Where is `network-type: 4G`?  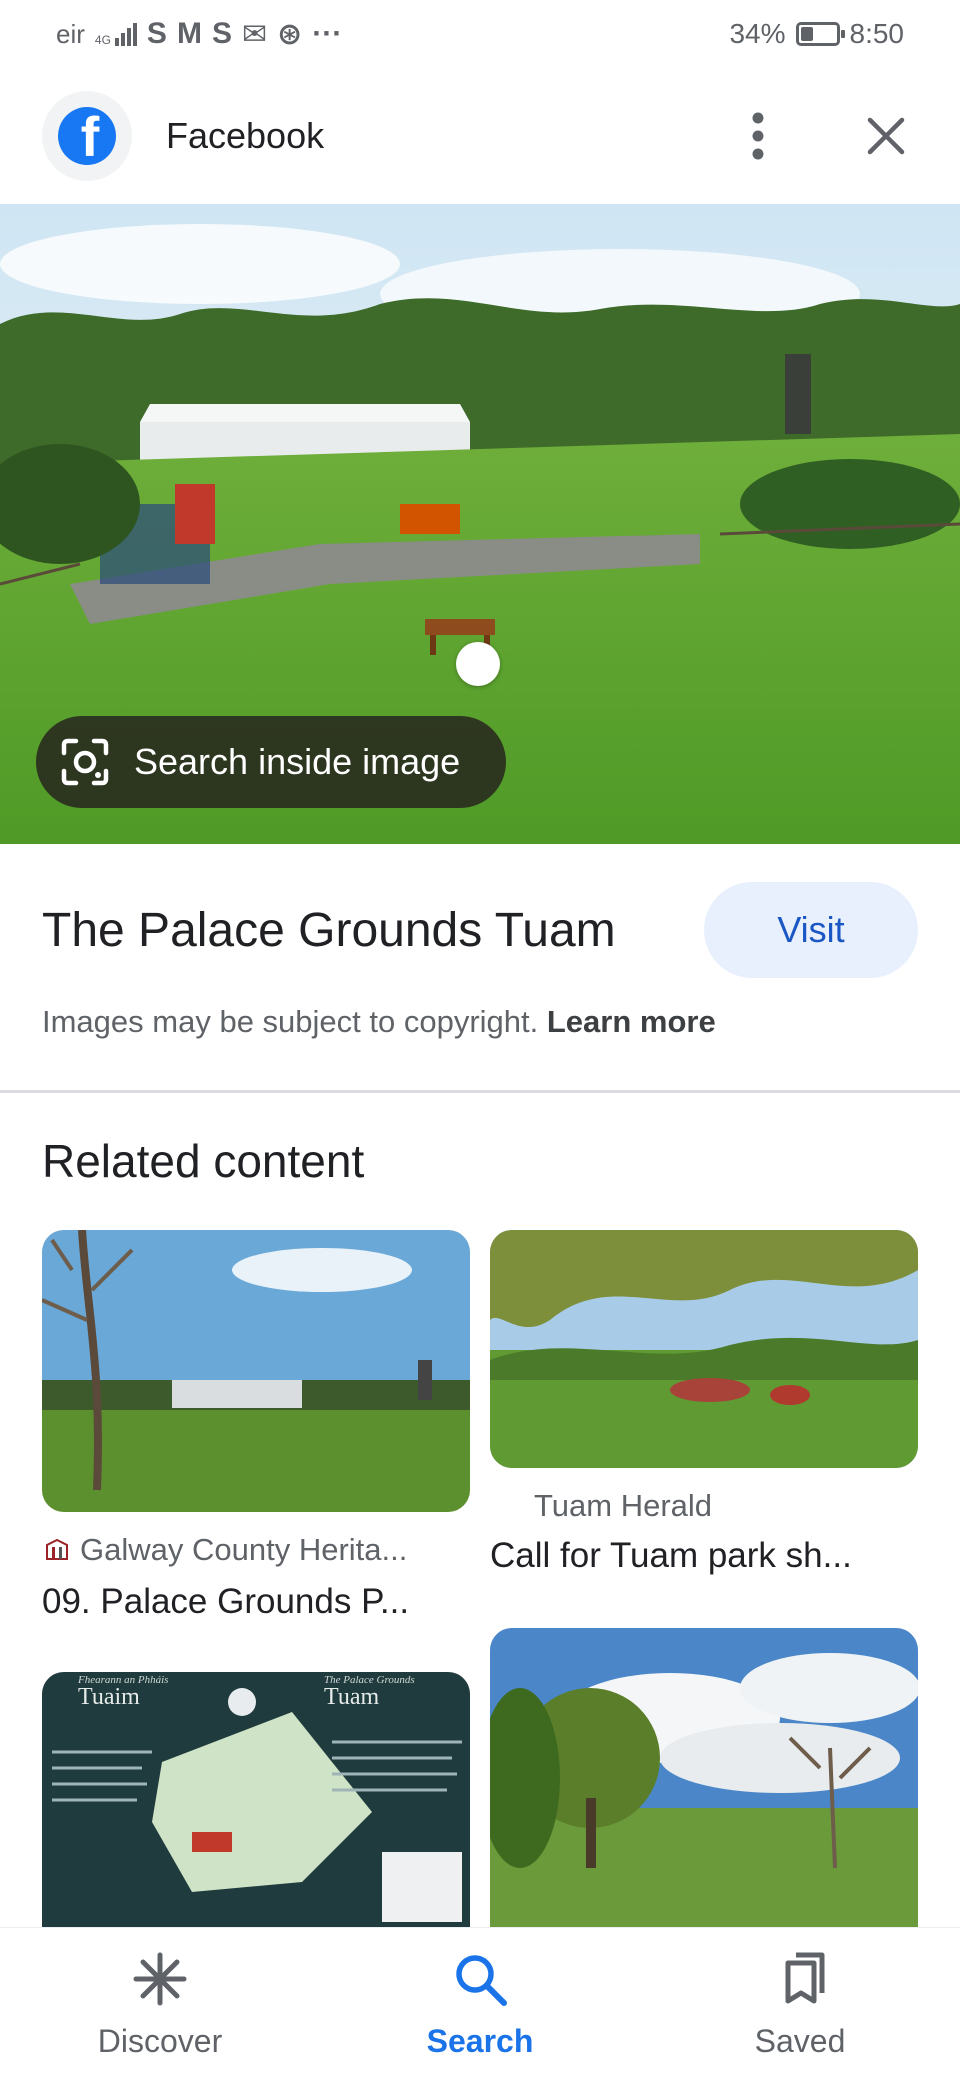
network-type: 4G is located at coordinates (102, 40).